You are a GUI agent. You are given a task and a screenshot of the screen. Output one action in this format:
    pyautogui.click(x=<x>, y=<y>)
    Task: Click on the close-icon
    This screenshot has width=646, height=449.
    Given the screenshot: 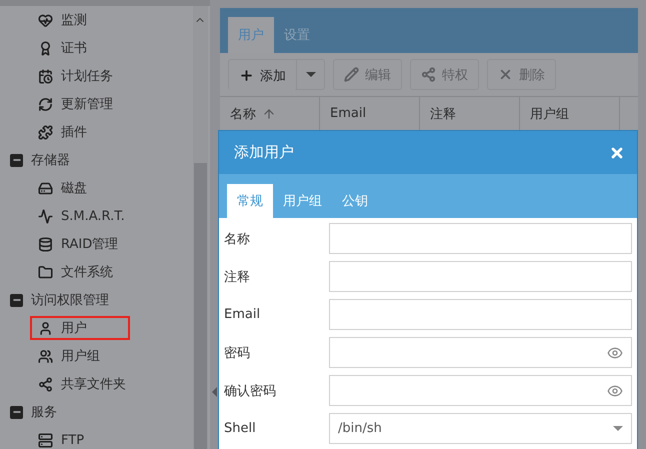 What is the action you would take?
    pyautogui.click(x=617, y=152)
    